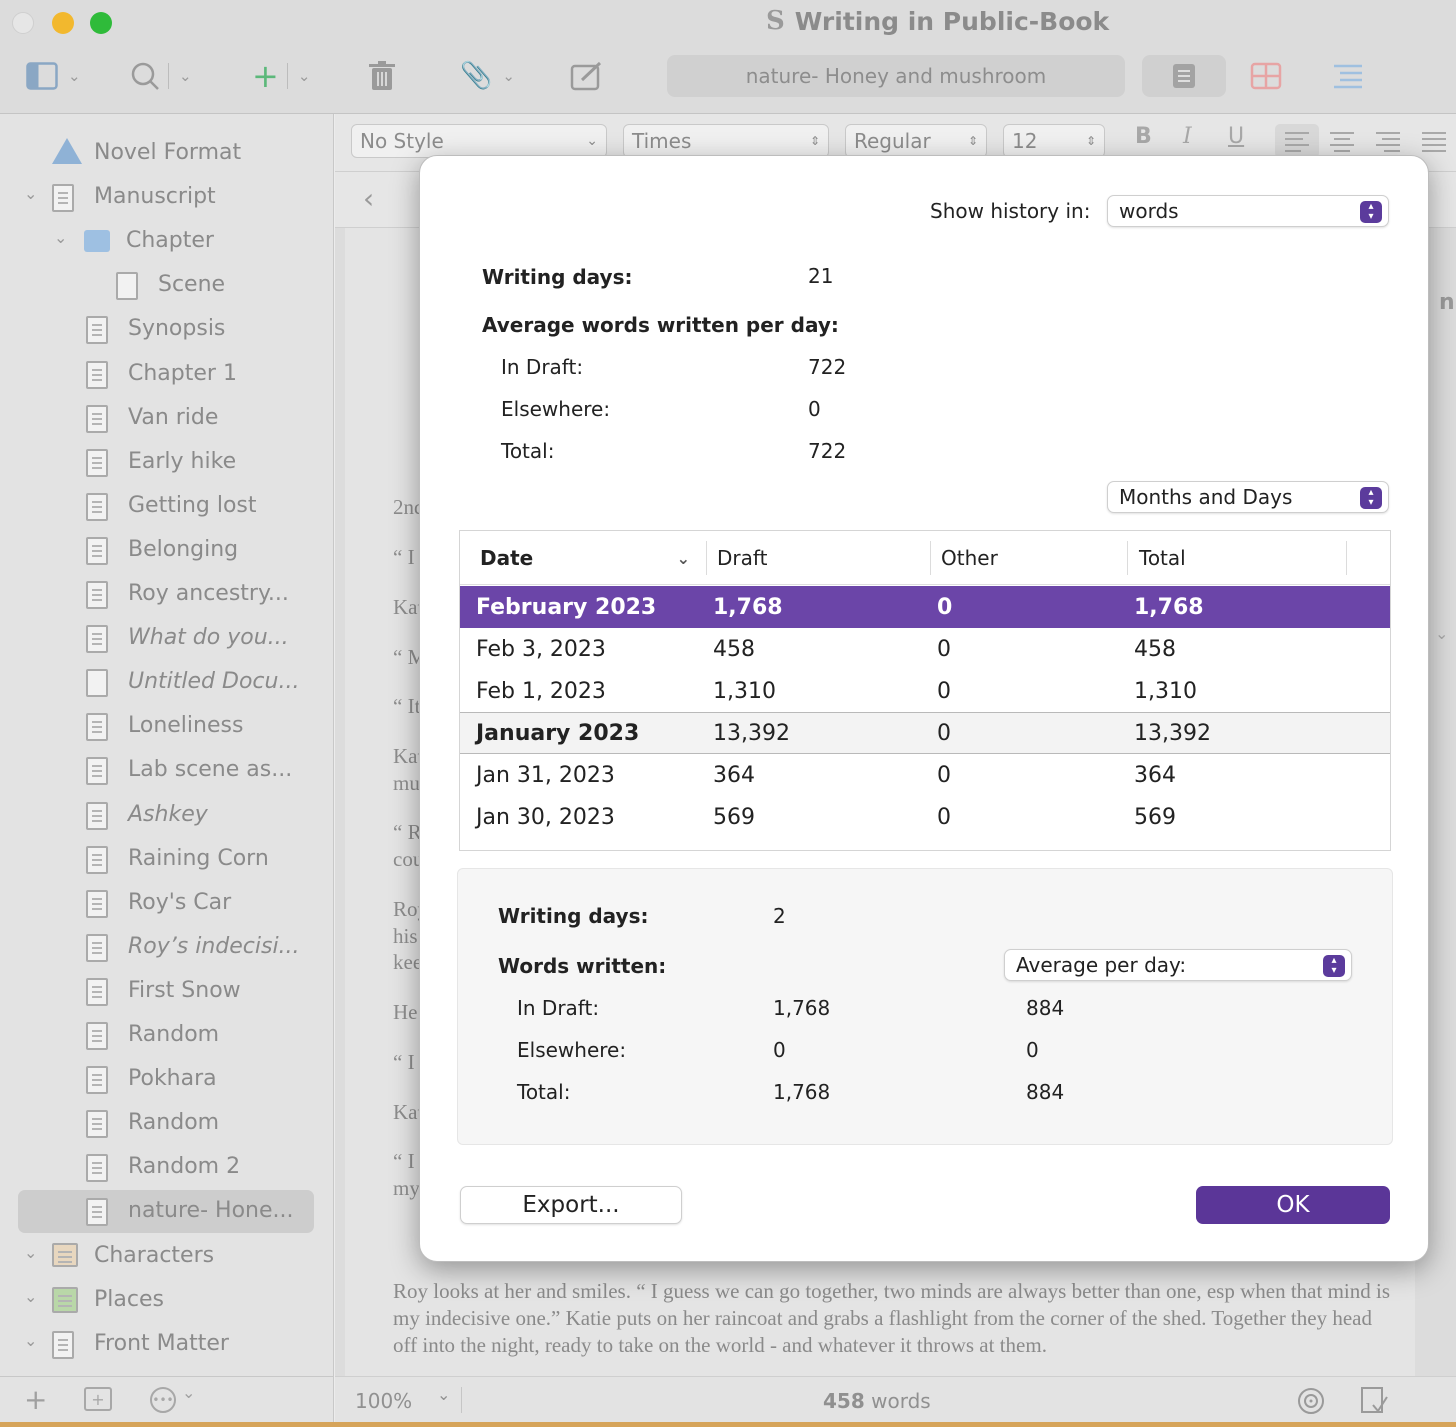 The image size is (1456, 1427). I want to click on binder-item: Chapter 1, so click(167, 375).